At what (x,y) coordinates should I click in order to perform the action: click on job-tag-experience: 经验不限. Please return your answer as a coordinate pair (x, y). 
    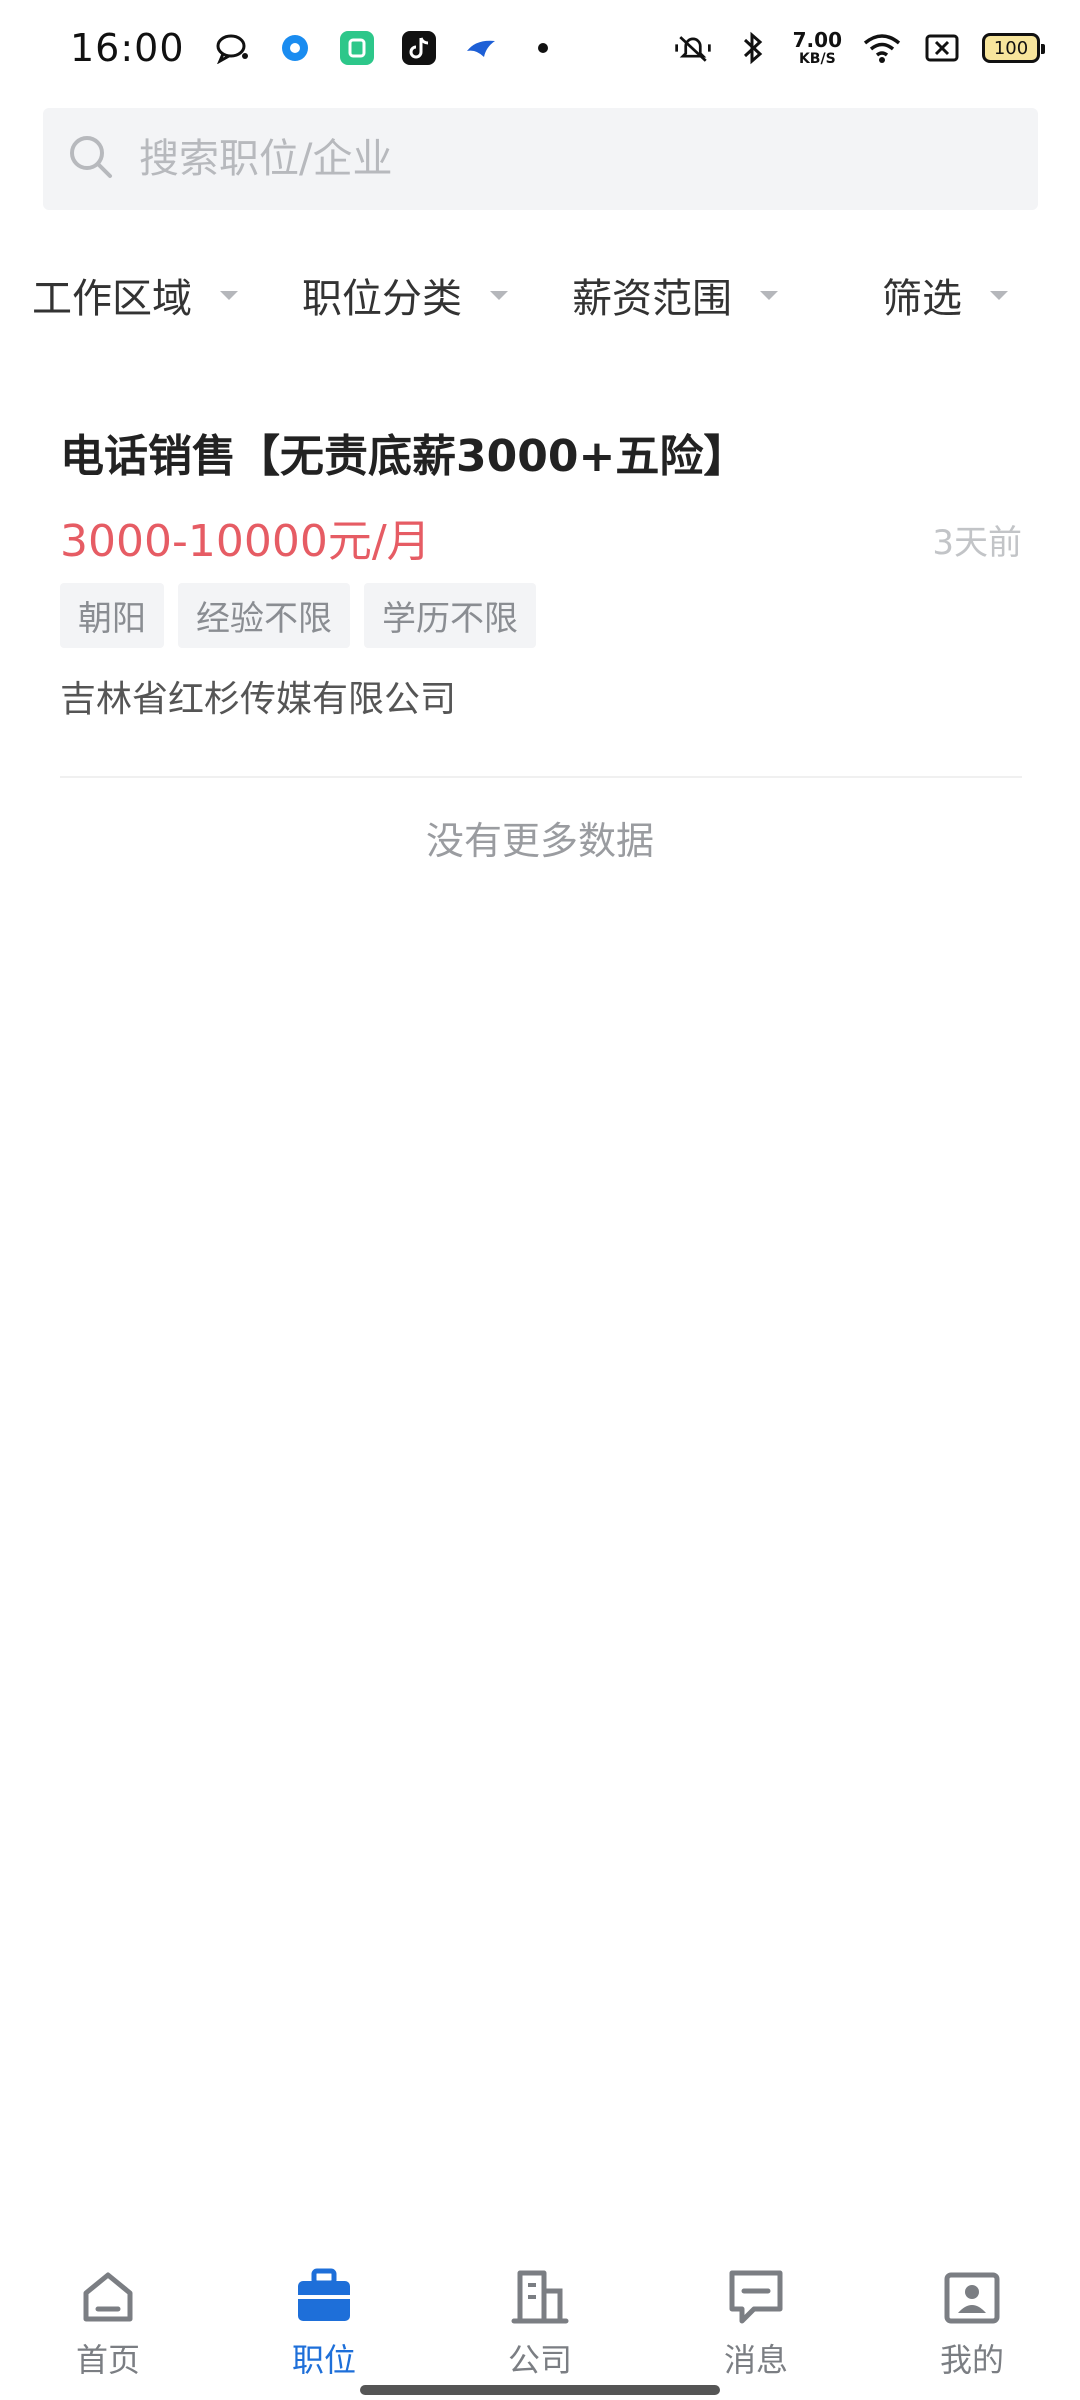
    Looking at the image, I should click on (264, 615).